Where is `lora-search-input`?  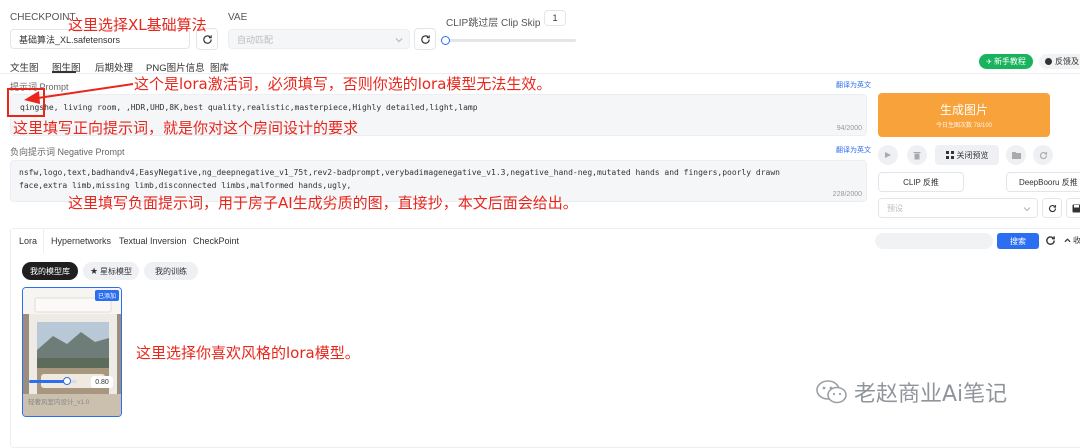
lora-search-input is located at coordinates (934, 241).